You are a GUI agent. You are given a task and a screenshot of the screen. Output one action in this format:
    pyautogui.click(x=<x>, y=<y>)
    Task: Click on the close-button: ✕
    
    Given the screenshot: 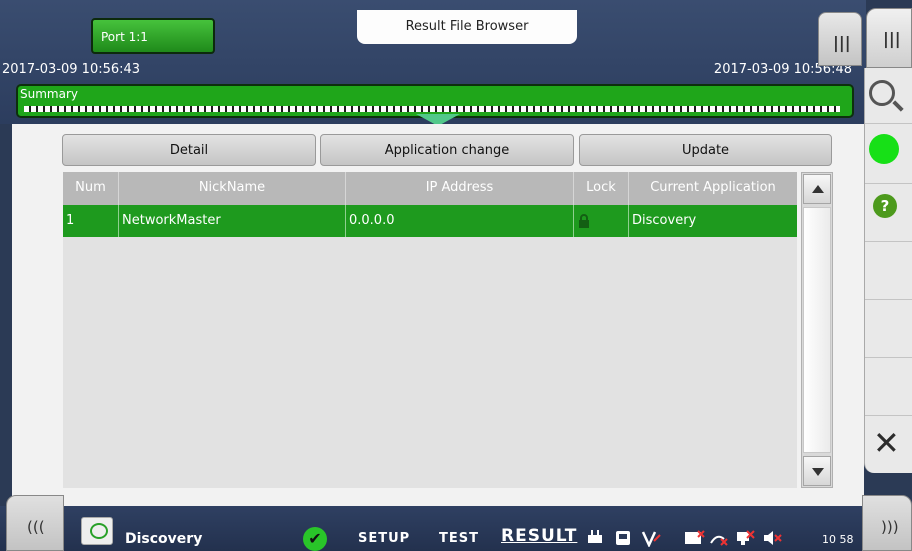 What is the action you would take?
    pyautogui.click(x=888, y=444)
    